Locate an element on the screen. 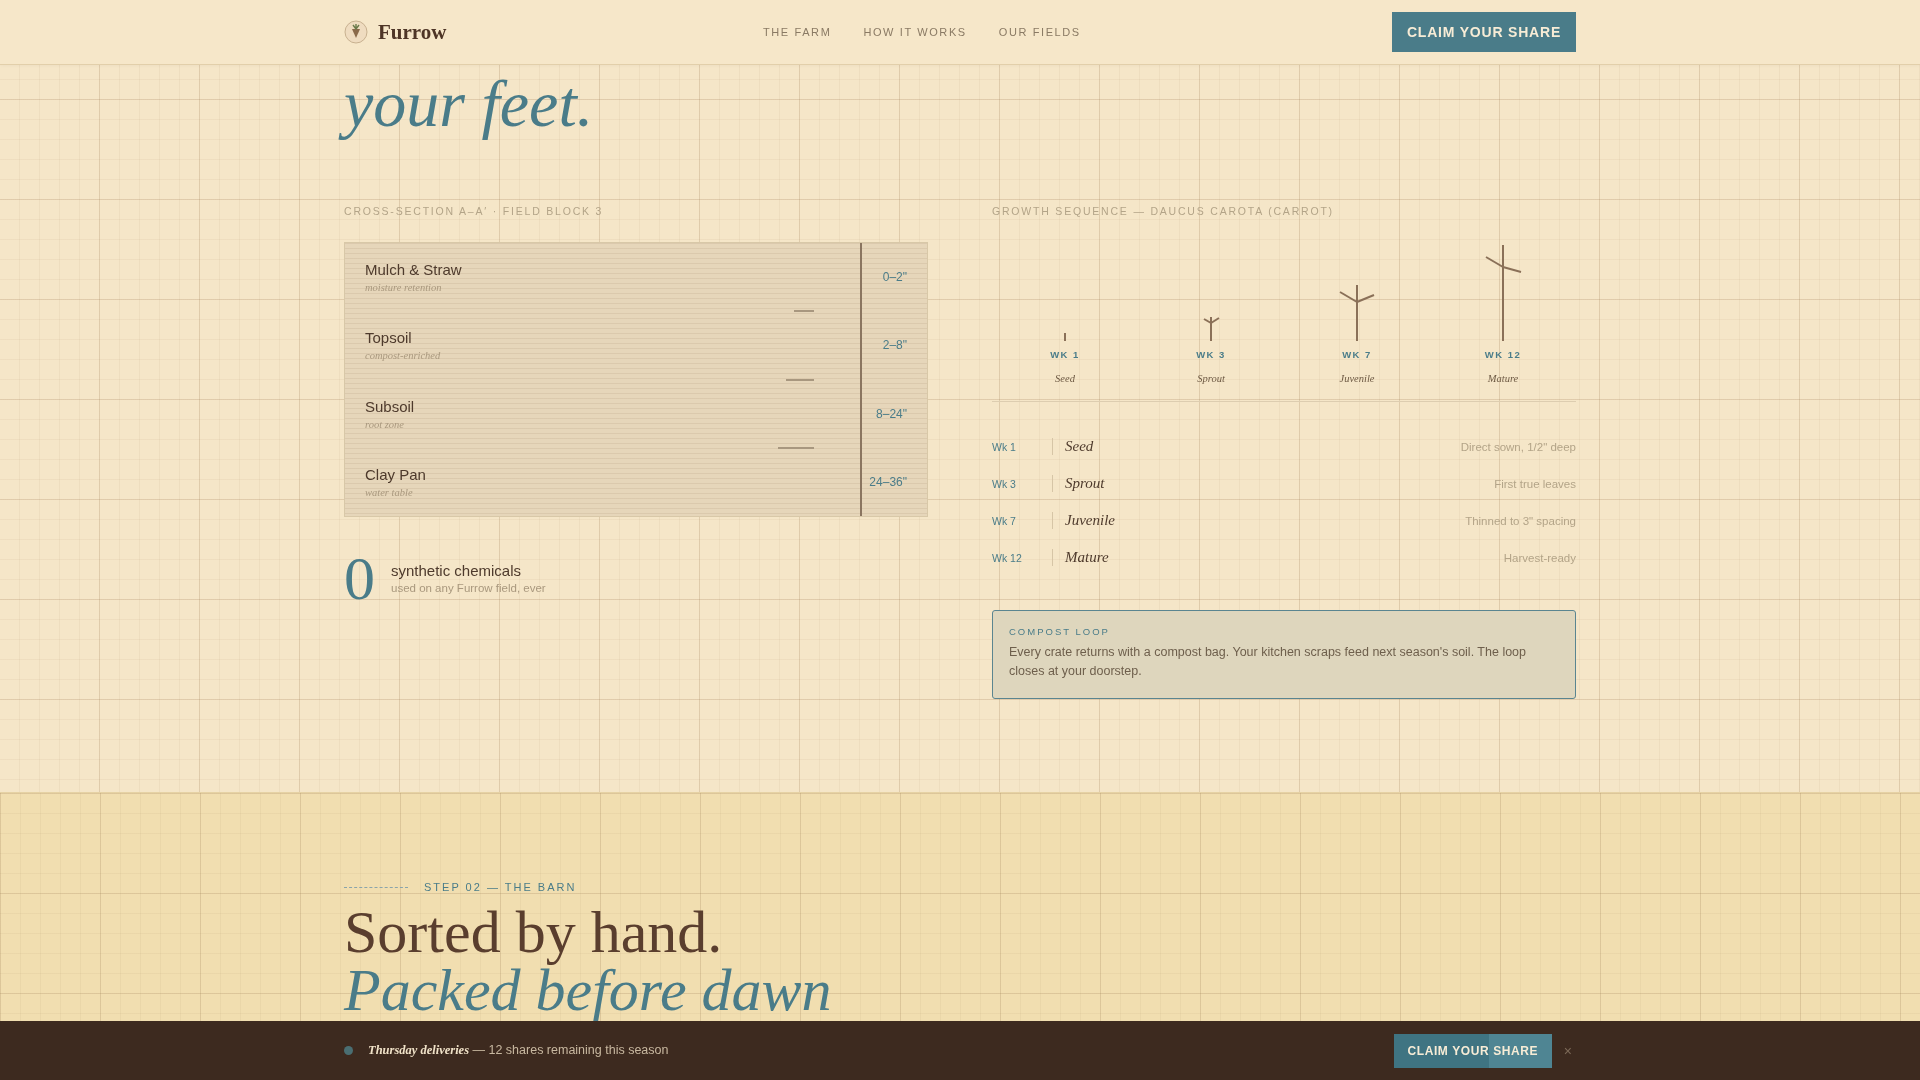  row-week: Wk 3 is located at coordinates (1004, 483).